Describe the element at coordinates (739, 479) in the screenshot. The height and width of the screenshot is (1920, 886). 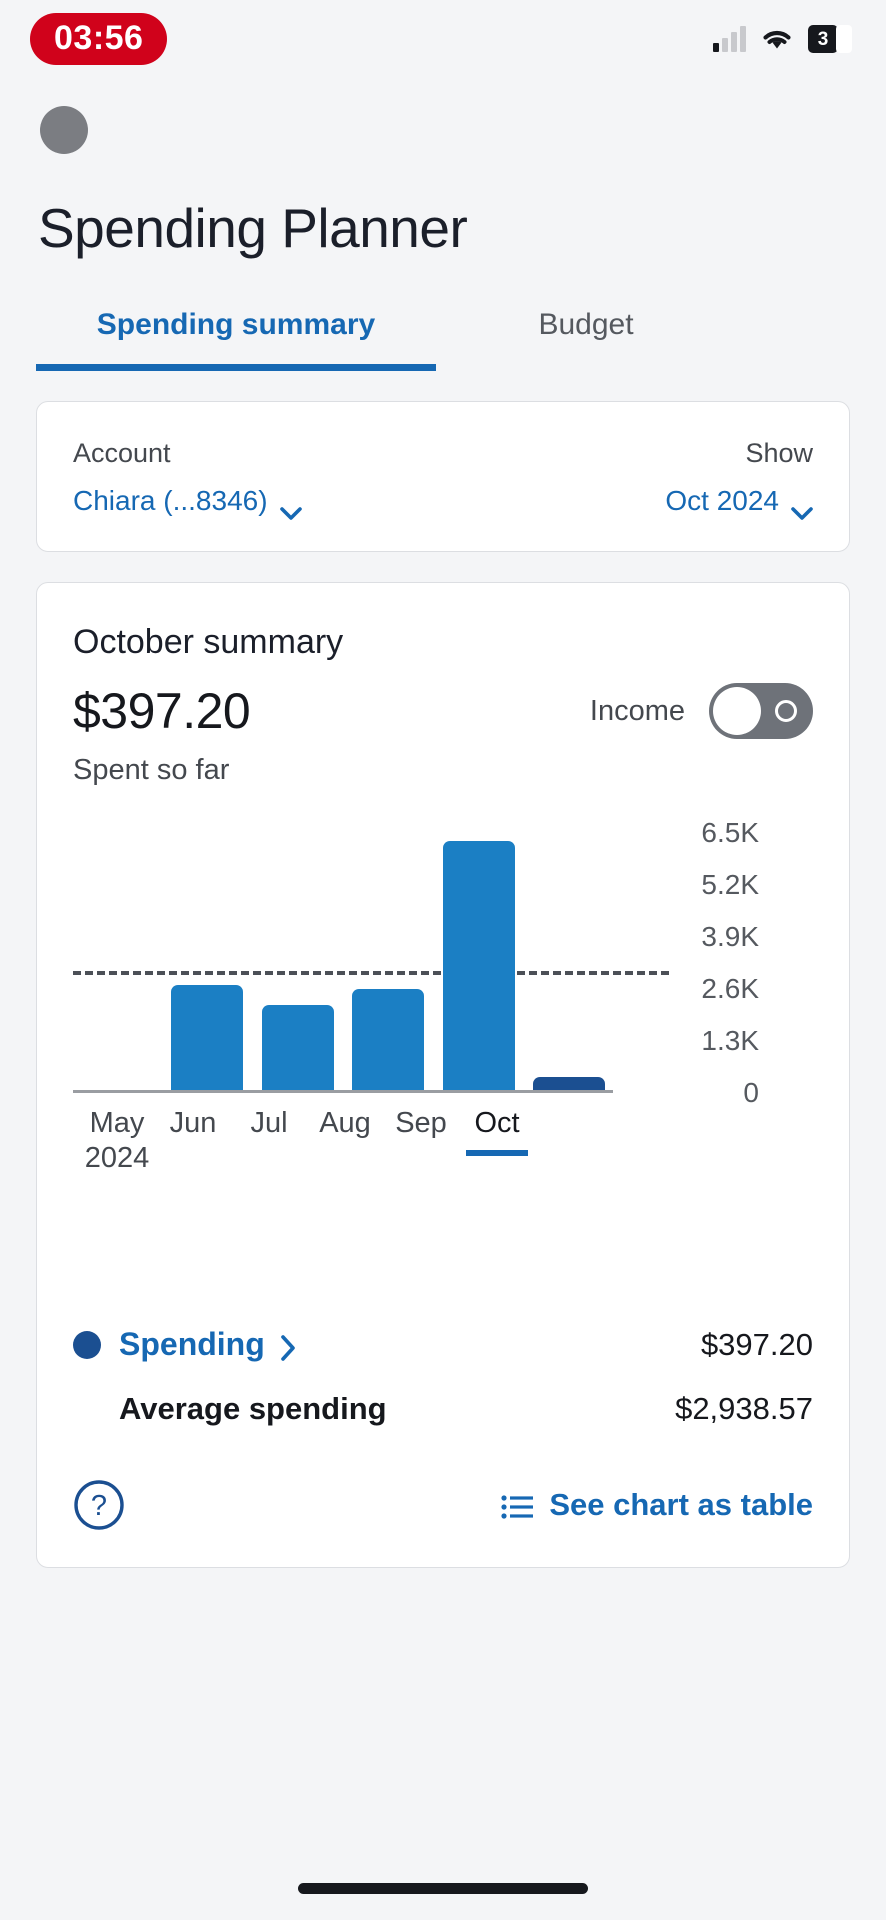
I see `period-selector: Show Oct 2024` at that location.